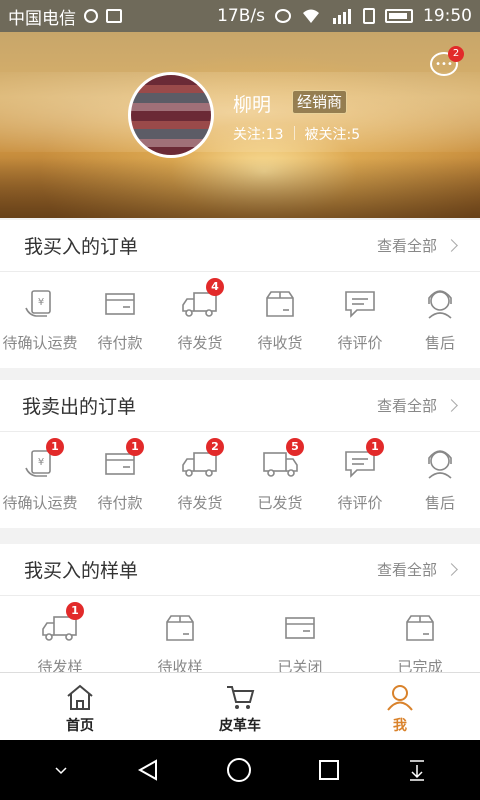  I want to click on order-status-item: 待付款, so click(120, 320).